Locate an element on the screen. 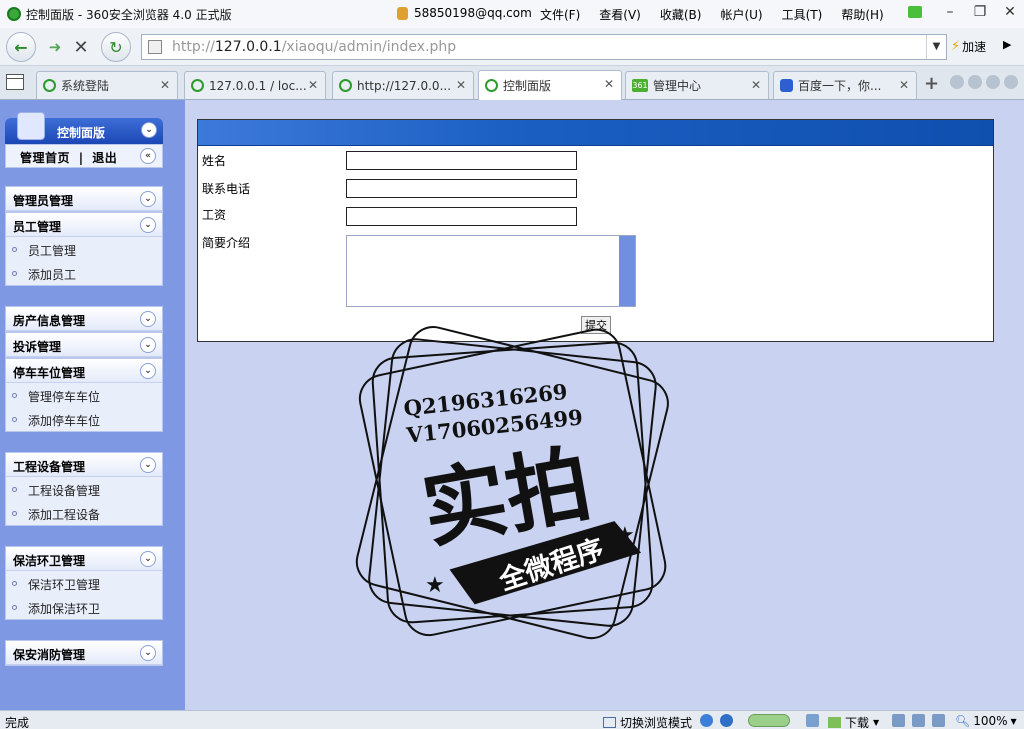 The width and height of the screenshot is (1024, 729). sidebar-item-cleaning-add: 添加保洁环卫 is located at coordinates (84, 607).